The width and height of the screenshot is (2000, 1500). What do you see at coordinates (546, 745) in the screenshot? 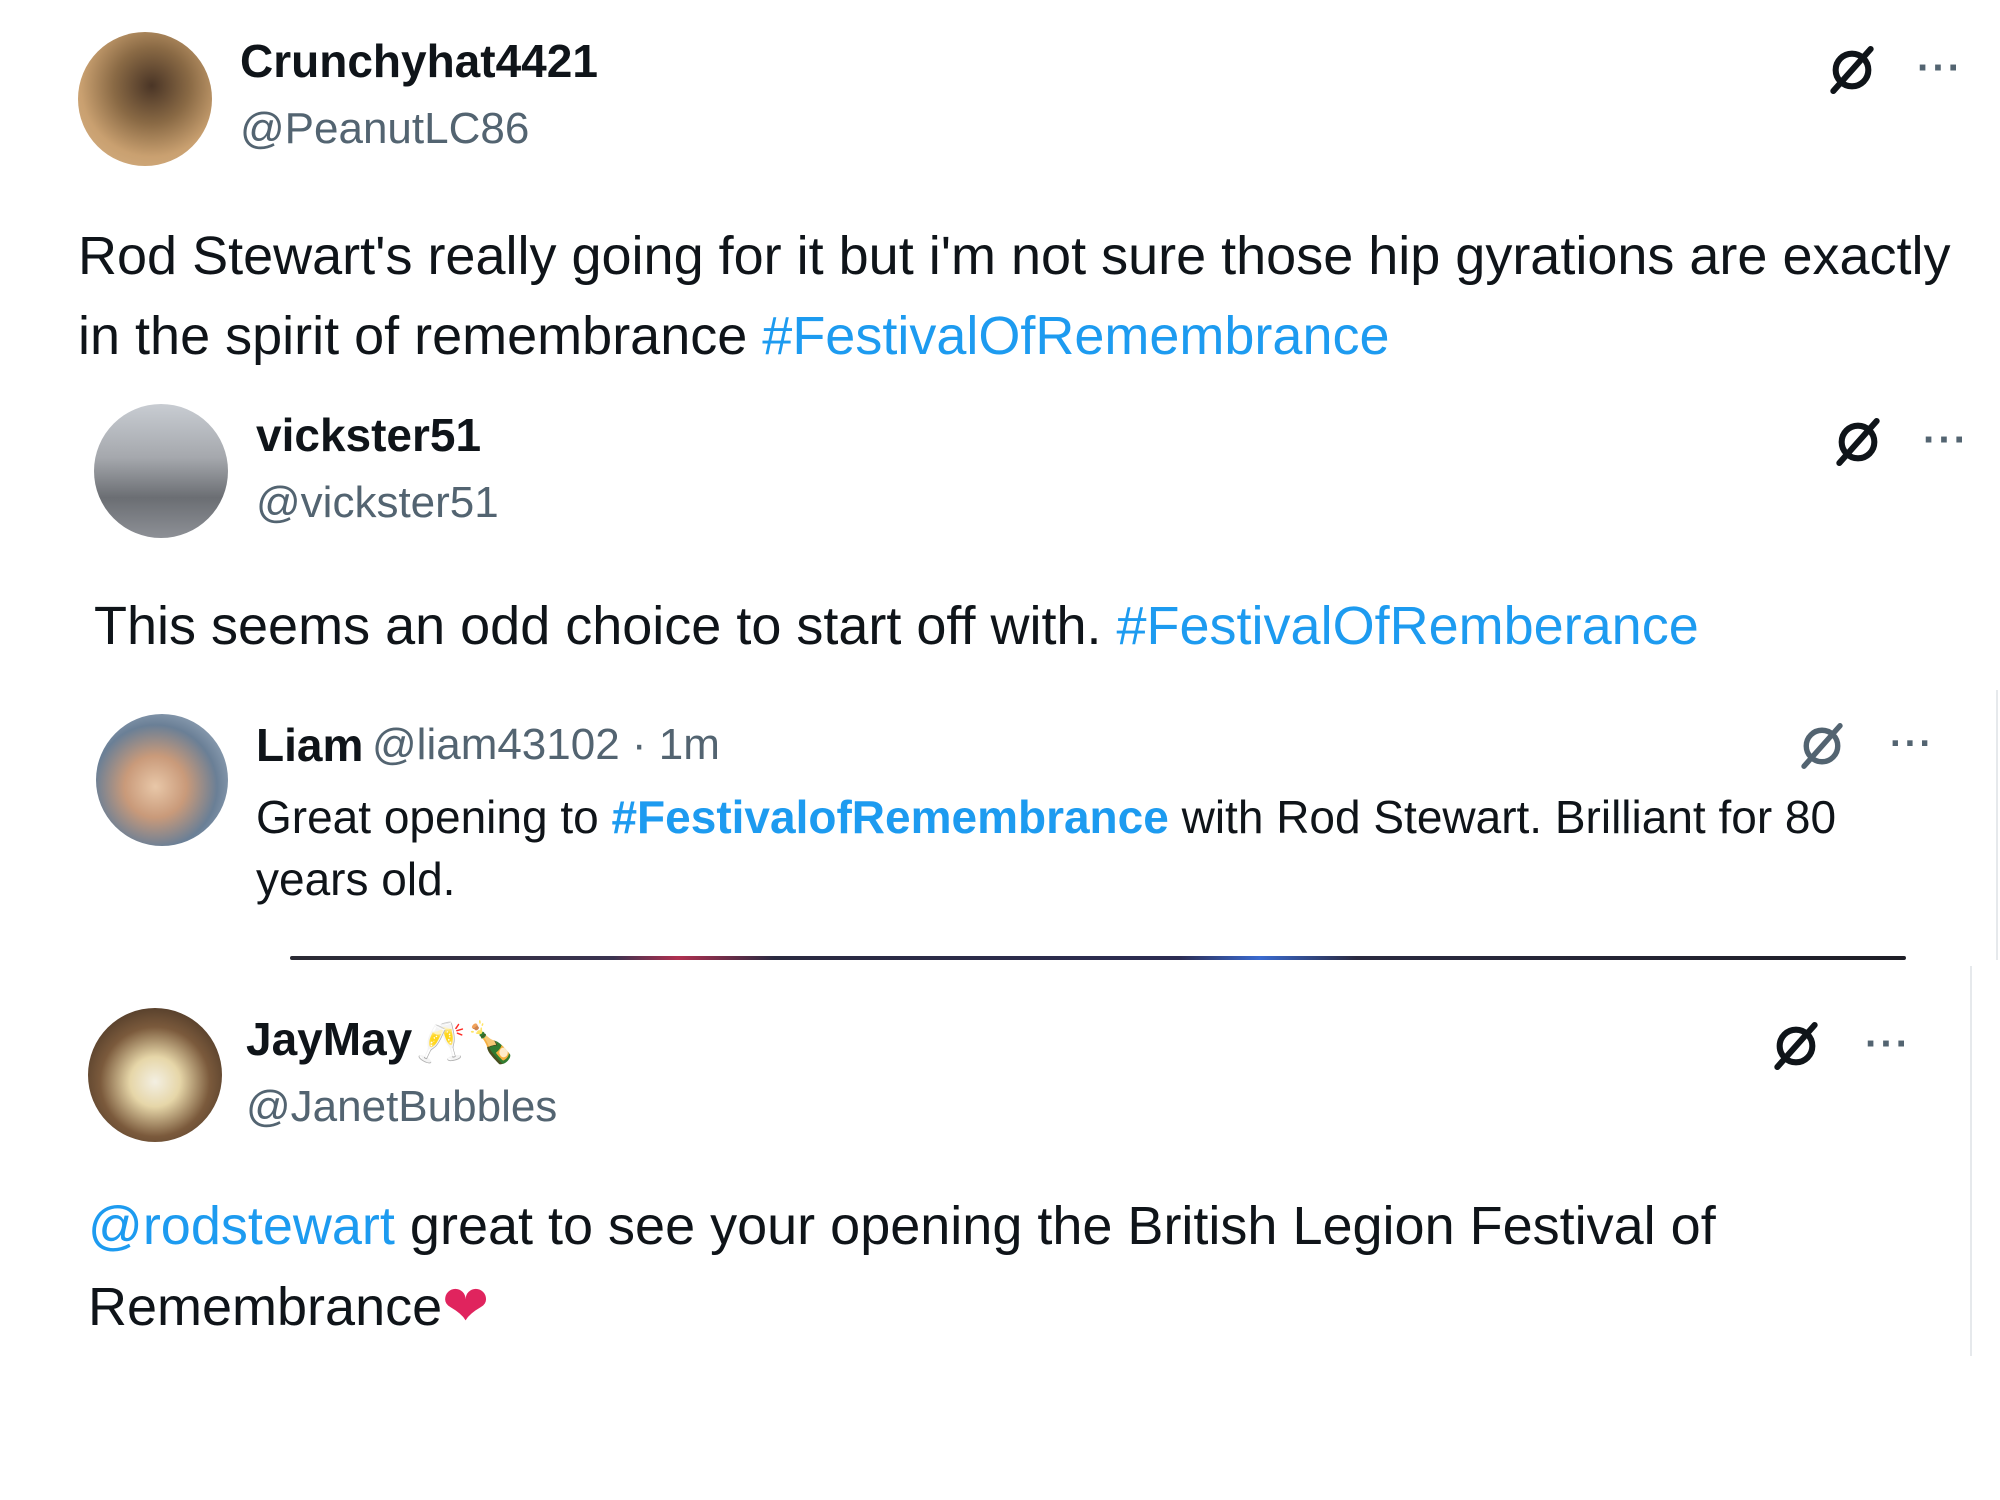
I see `user-handle-time: @liam43102 · 1m` at bounding box center [546, 745].